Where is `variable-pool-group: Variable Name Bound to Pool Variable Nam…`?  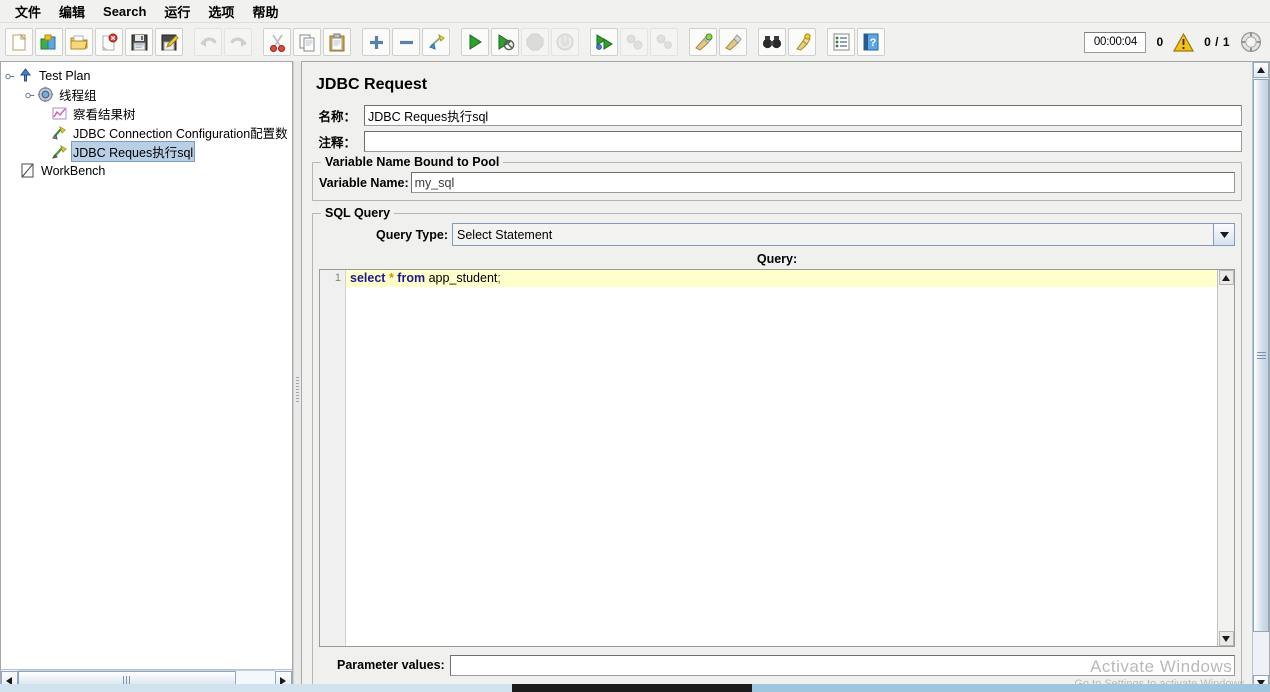 variable-pool-group: Variable Name Bound to Pool Variable Nam… is located at coordinates (777, 178).